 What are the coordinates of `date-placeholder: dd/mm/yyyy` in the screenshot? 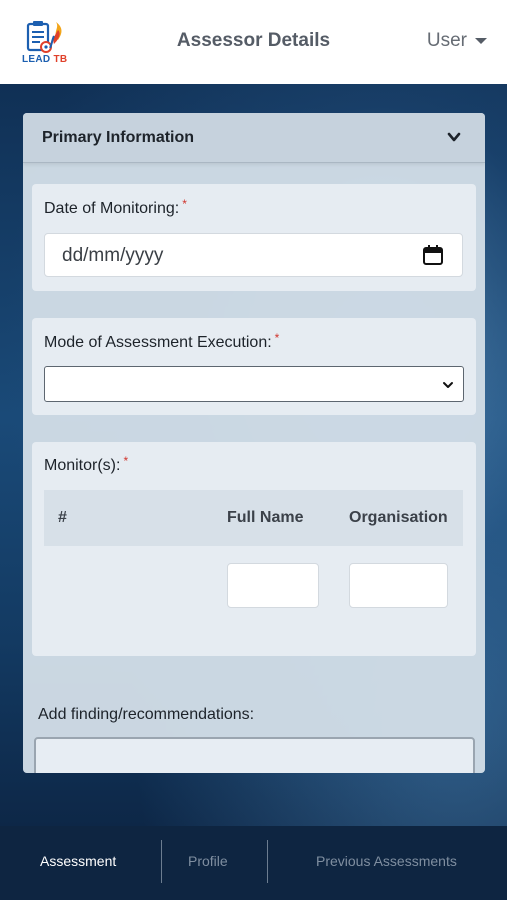 It's located at (113, 255).